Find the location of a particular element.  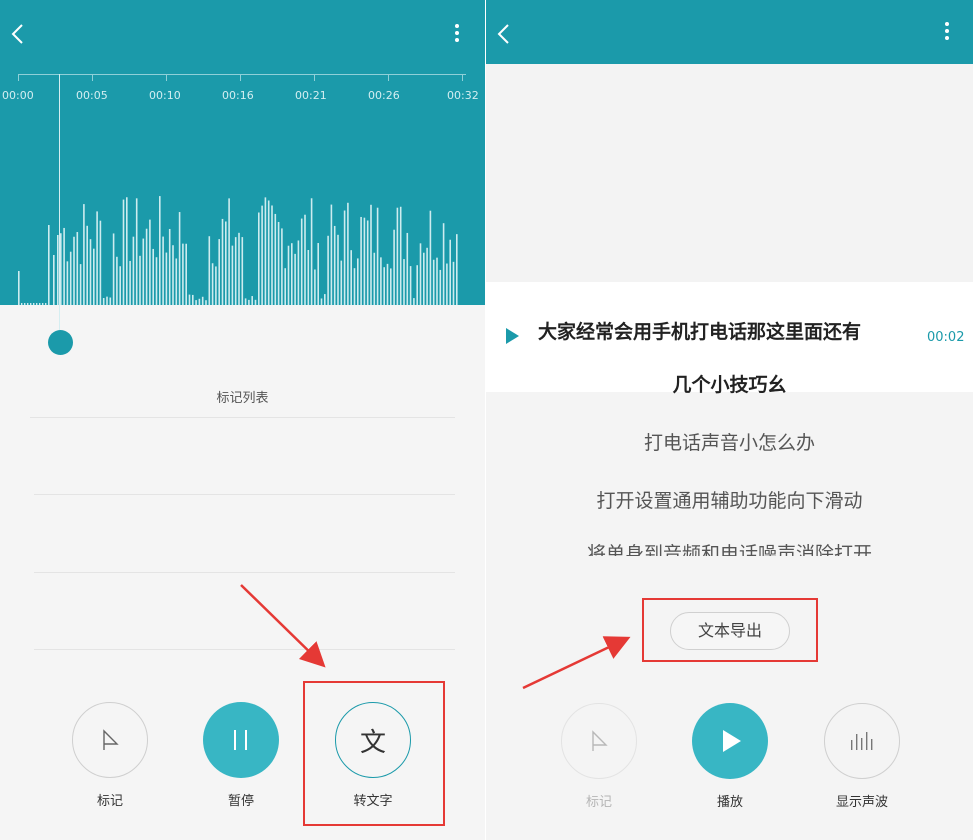

play-button is located at coordinates (730, 741).